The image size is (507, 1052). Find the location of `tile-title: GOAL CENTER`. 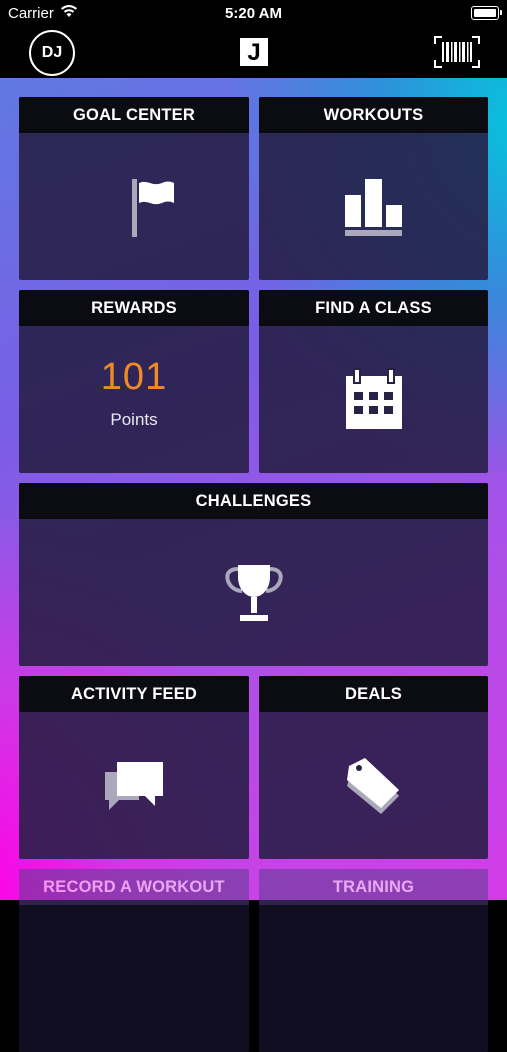

tile-title: GOAL CENTER is located at coordinates (134, 115).